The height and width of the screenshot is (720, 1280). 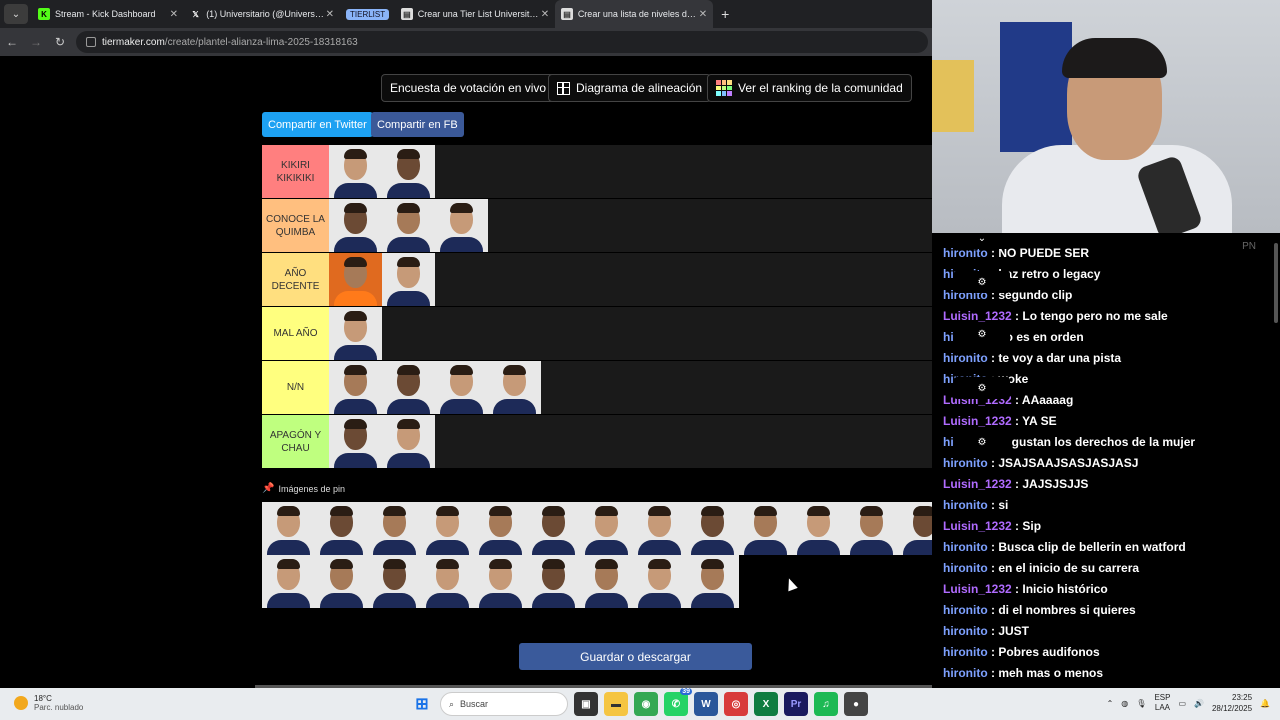 What do you see at coordinates (295, 225) in the screenshot?
I see `tier-label: CONOCE LA QUIMBA` at bounding box center [295, 225].